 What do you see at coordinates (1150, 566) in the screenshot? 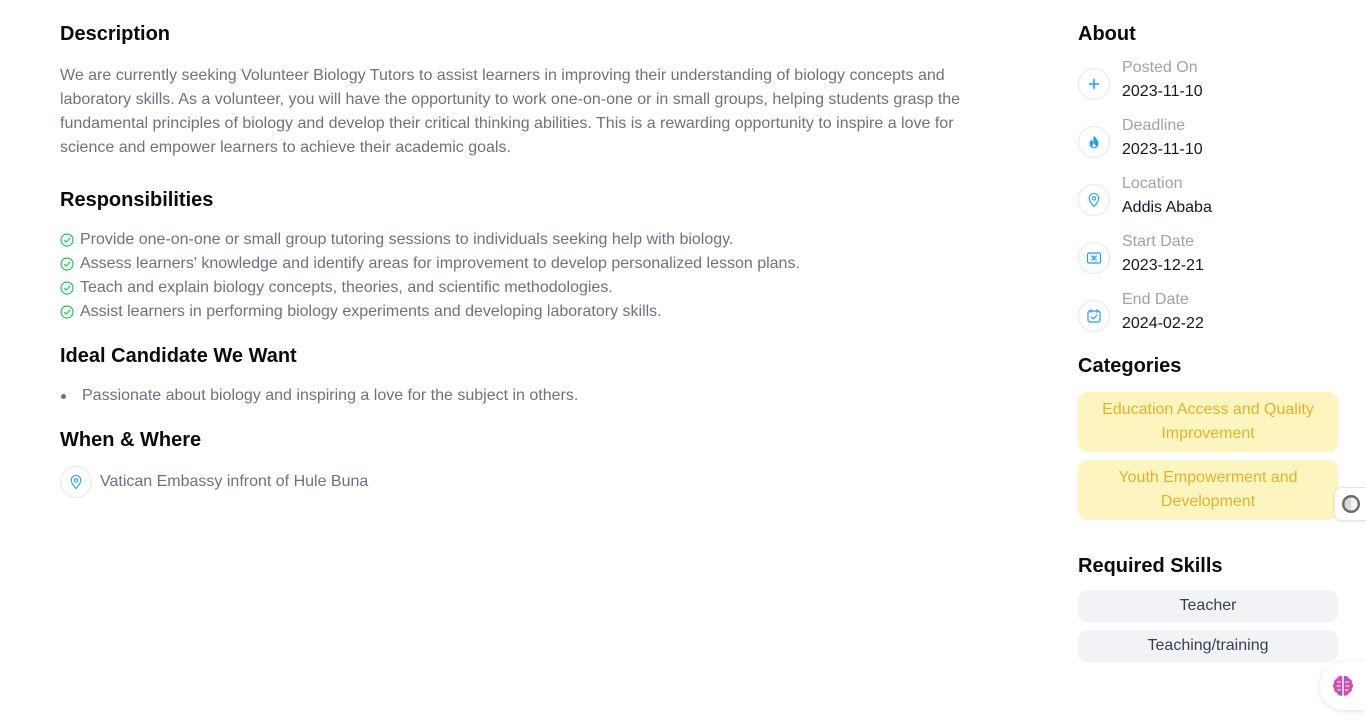
I see `required-skills-heading: Required Skills` at bounding box center [1150, 566].